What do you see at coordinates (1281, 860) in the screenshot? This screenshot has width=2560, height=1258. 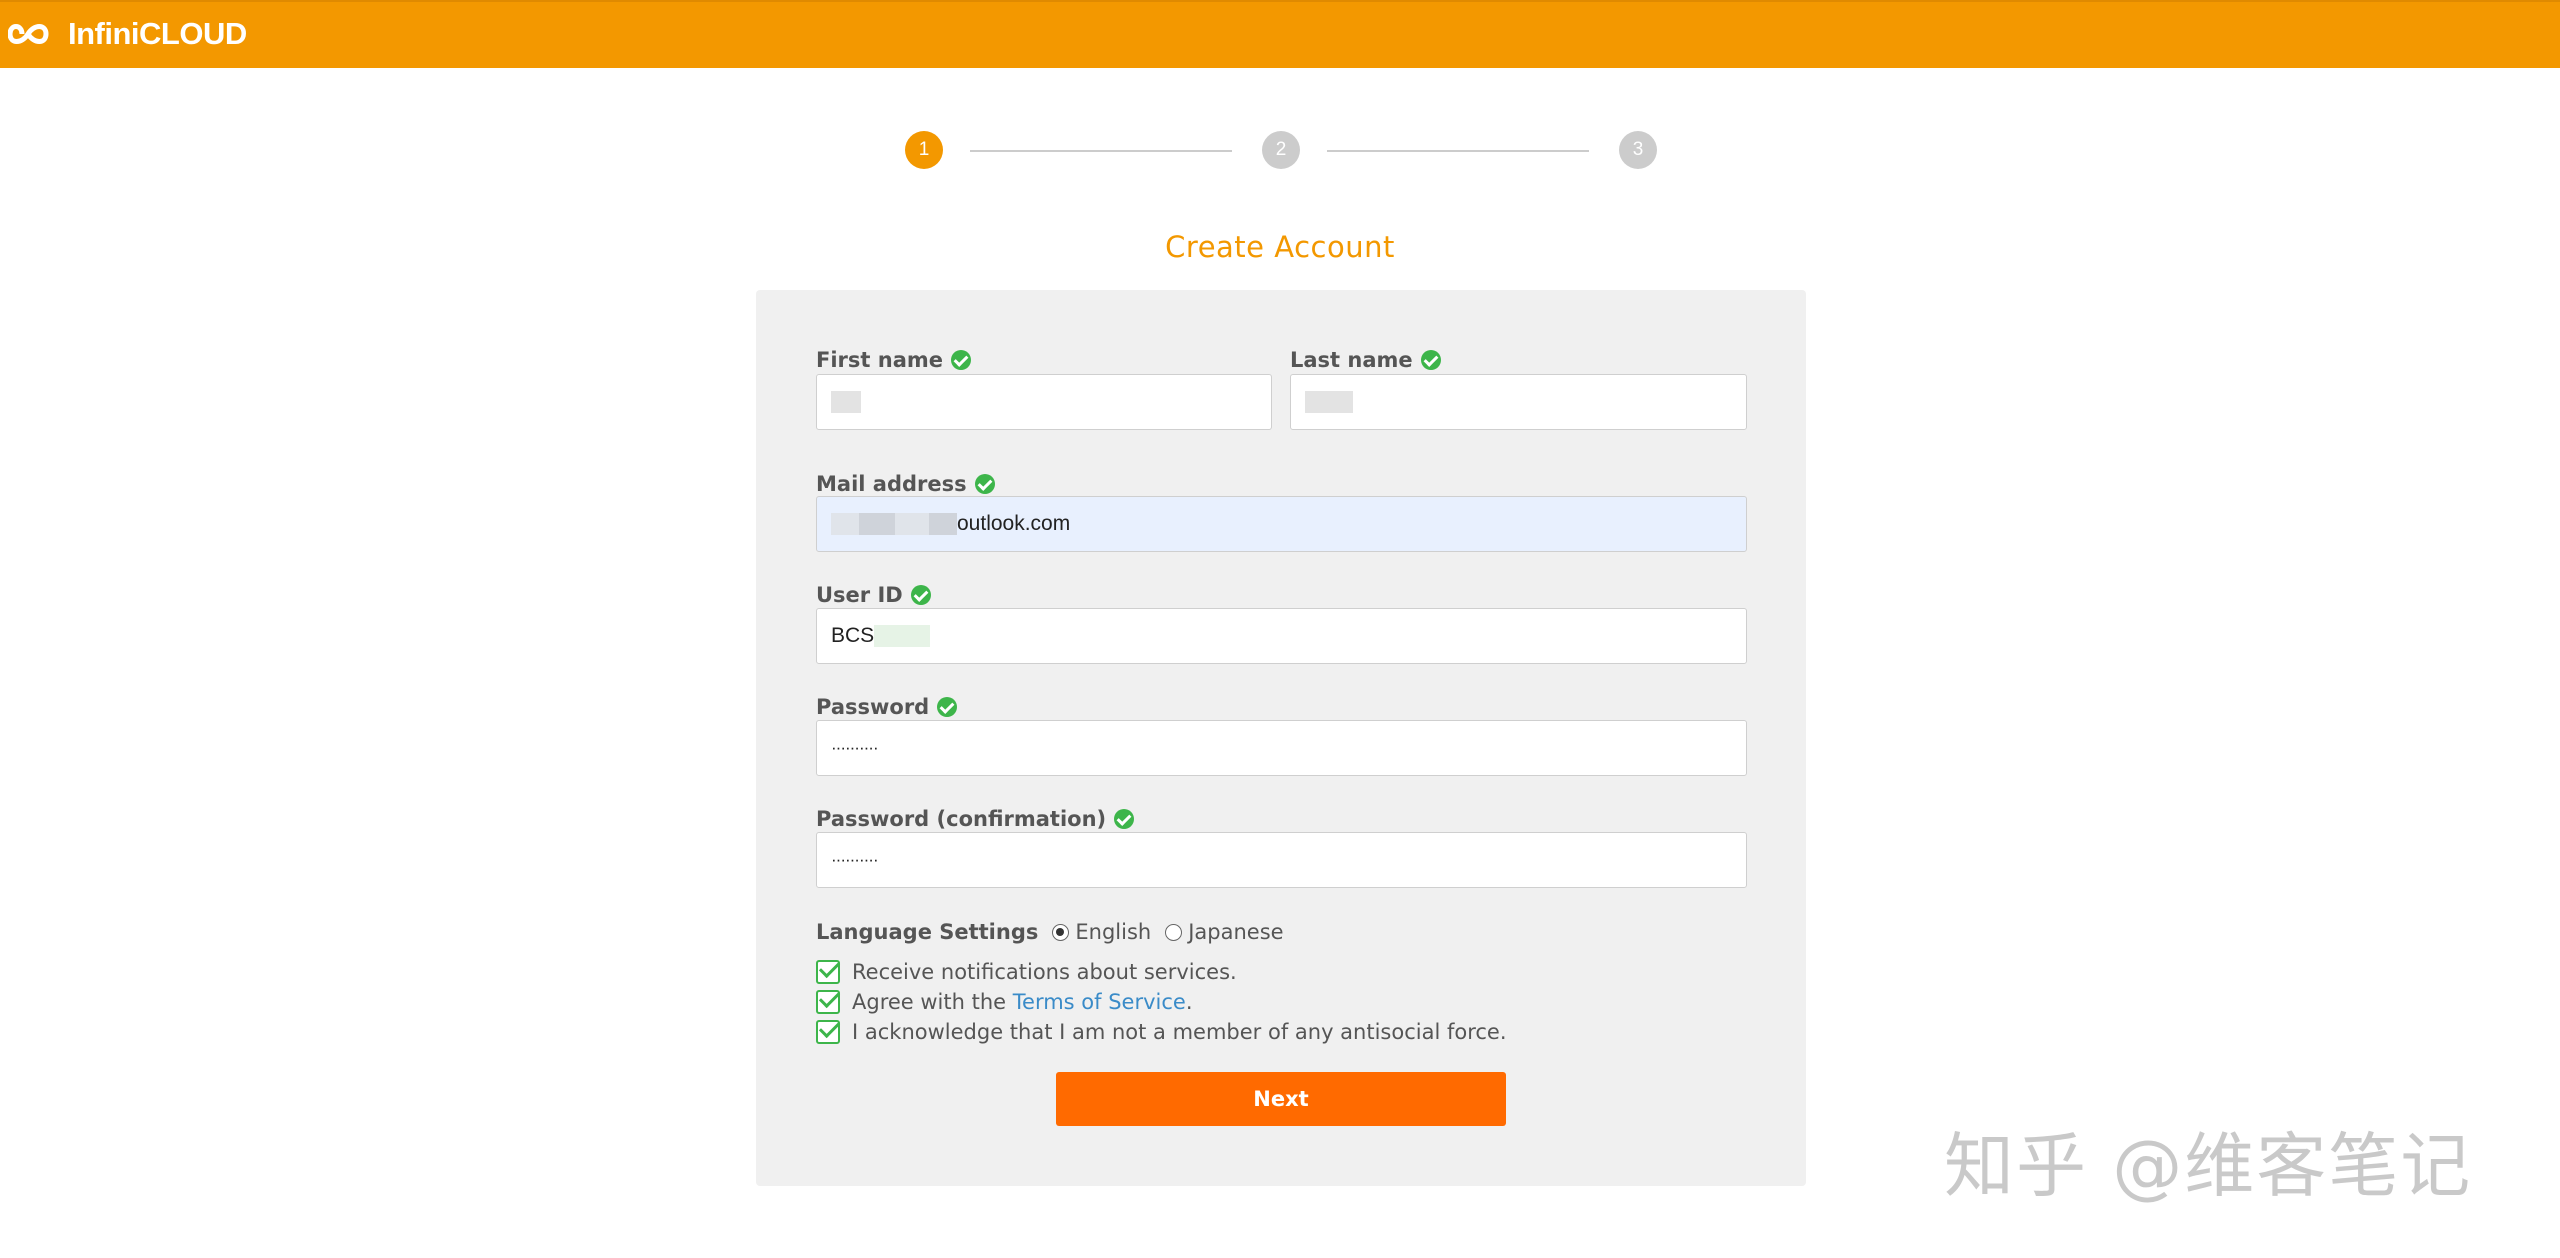 I see `password-confirmation-input: ··········` at bounding box center [1281, 860].